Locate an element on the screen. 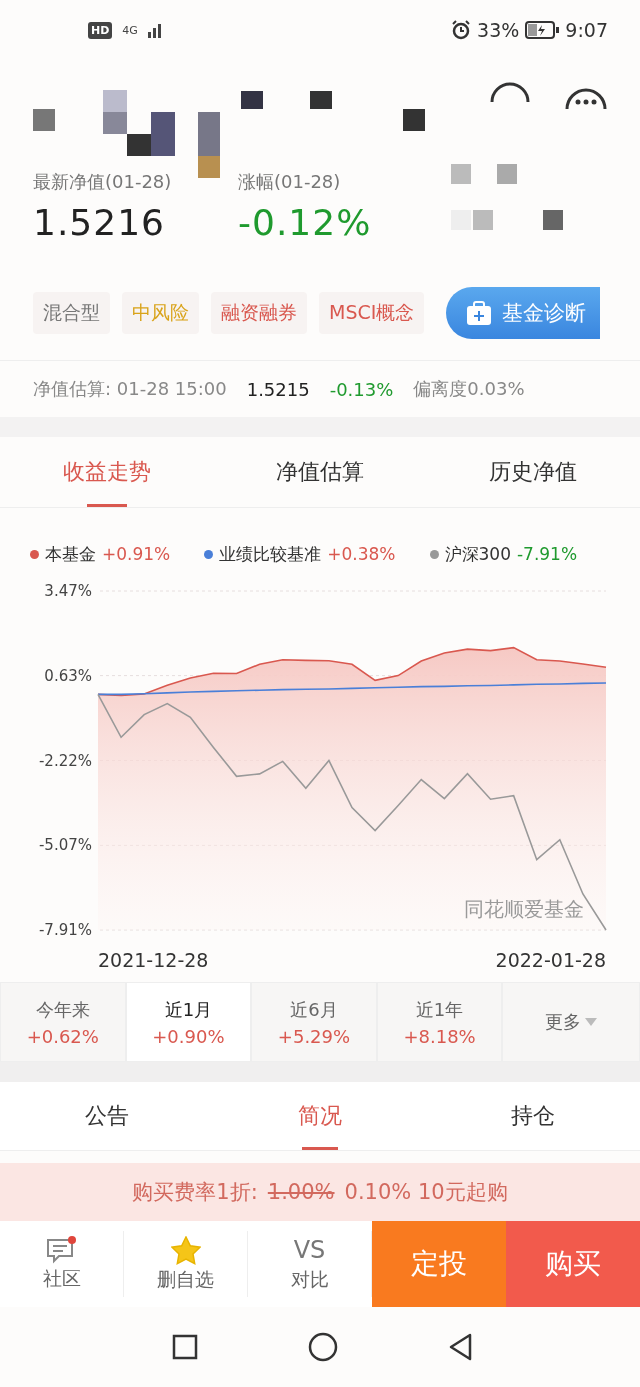  home-button is located at coordinates (322, 1347).